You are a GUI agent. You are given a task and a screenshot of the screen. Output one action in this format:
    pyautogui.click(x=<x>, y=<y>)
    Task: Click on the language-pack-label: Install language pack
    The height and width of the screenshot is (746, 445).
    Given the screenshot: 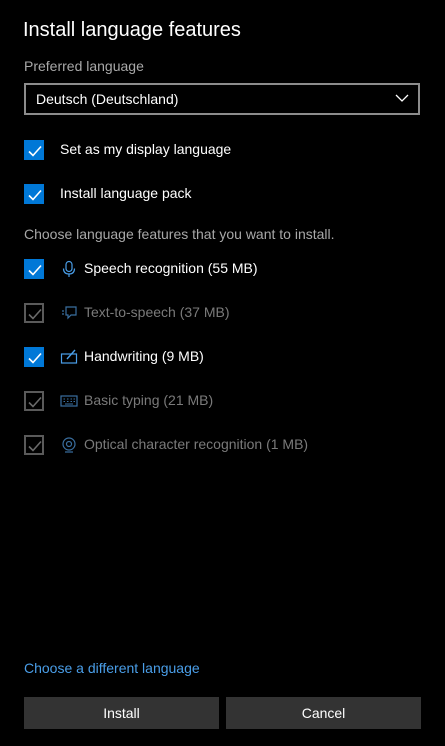 What is the action you would take?
    pyautogui.click(x=126, y=193)
    